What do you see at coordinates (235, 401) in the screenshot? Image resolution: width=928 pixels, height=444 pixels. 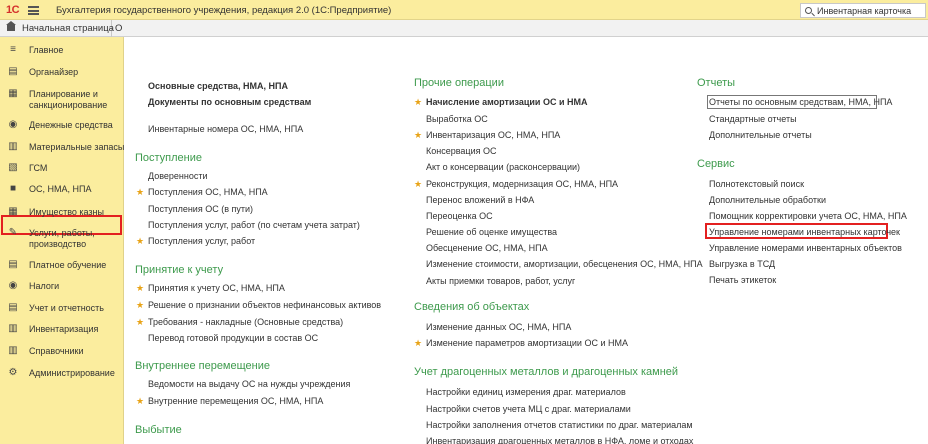 I see `nav-link: Внутренние перемещения ОС, НМА, НПА` at bounding box center [235, 401].